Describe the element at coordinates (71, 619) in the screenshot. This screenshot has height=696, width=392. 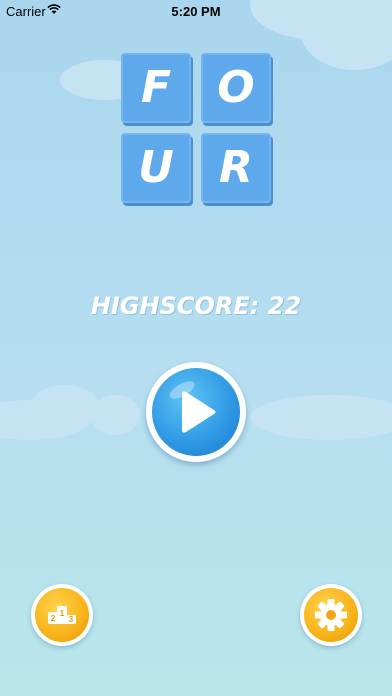
I see `podium-third: 3` at that location.